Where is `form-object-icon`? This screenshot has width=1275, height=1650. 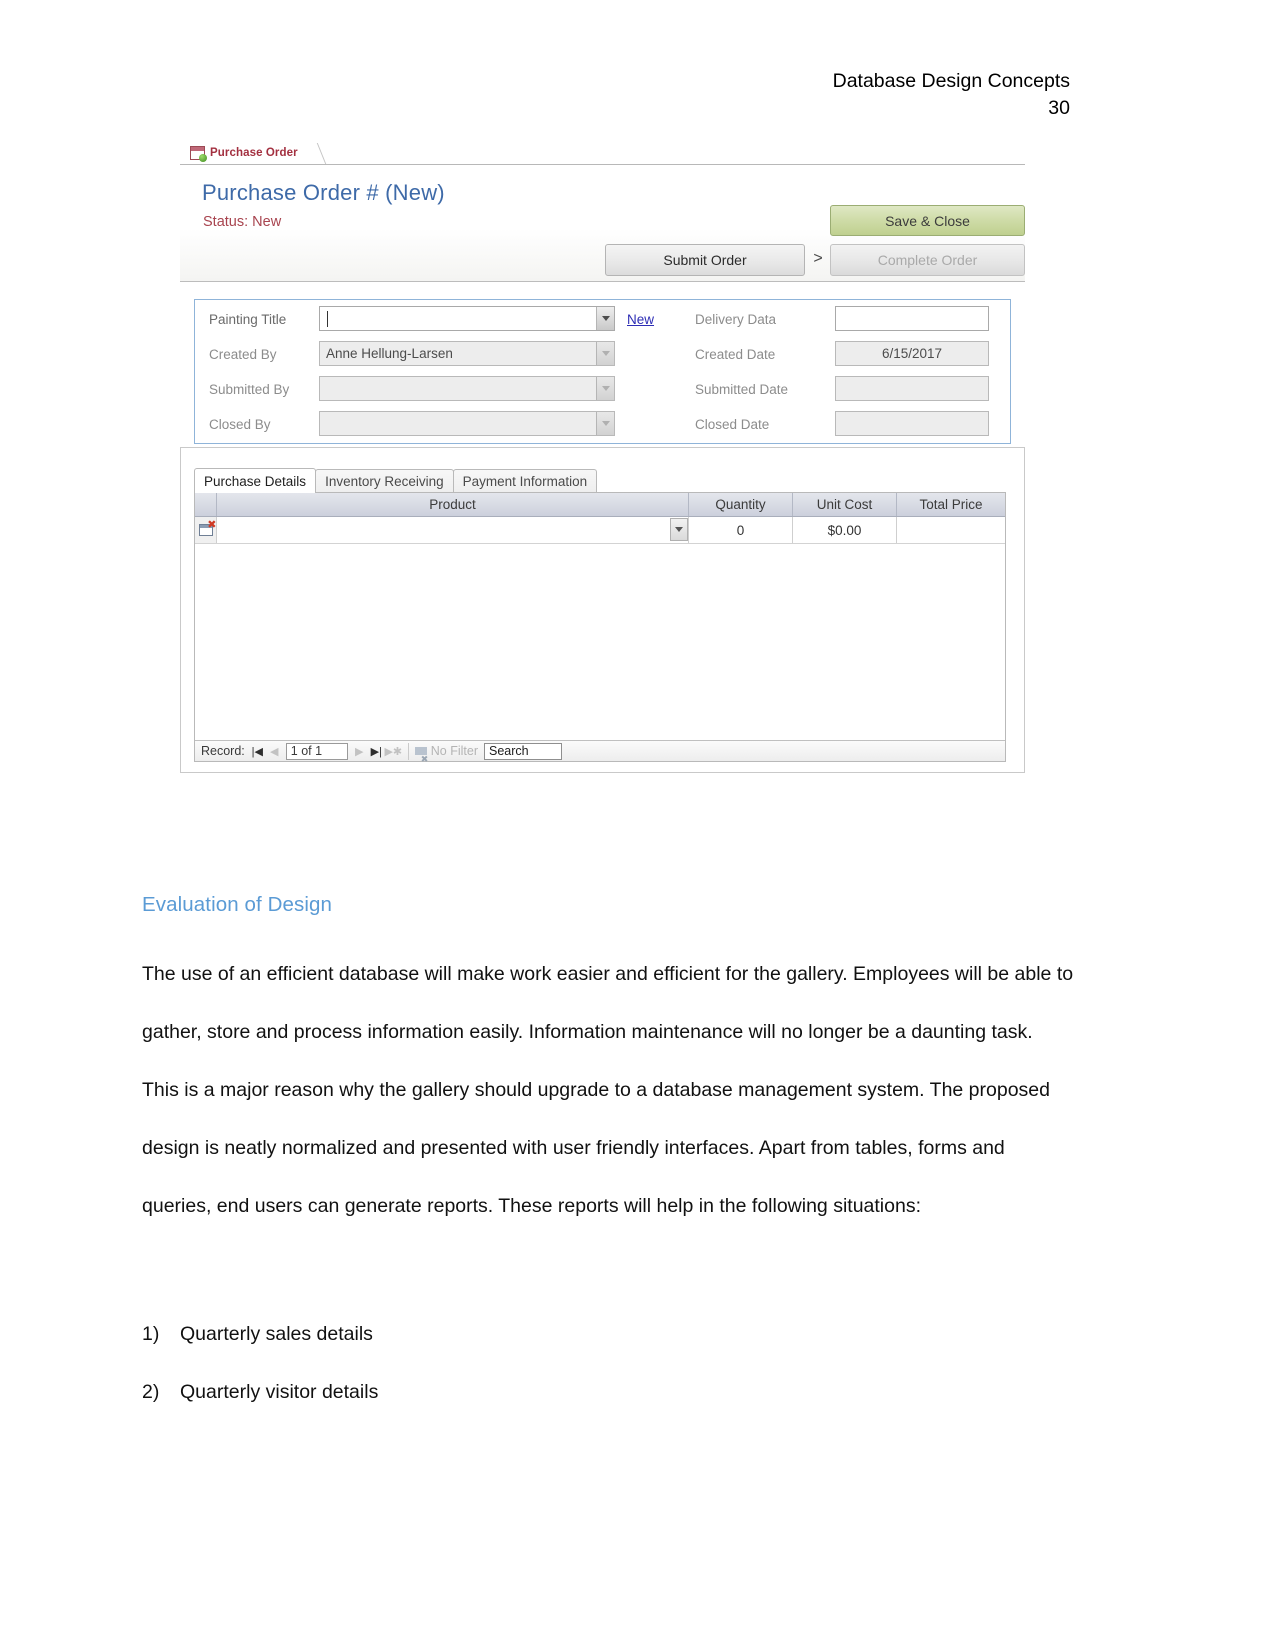
form-object-icon is located at coordinates (198, 154).